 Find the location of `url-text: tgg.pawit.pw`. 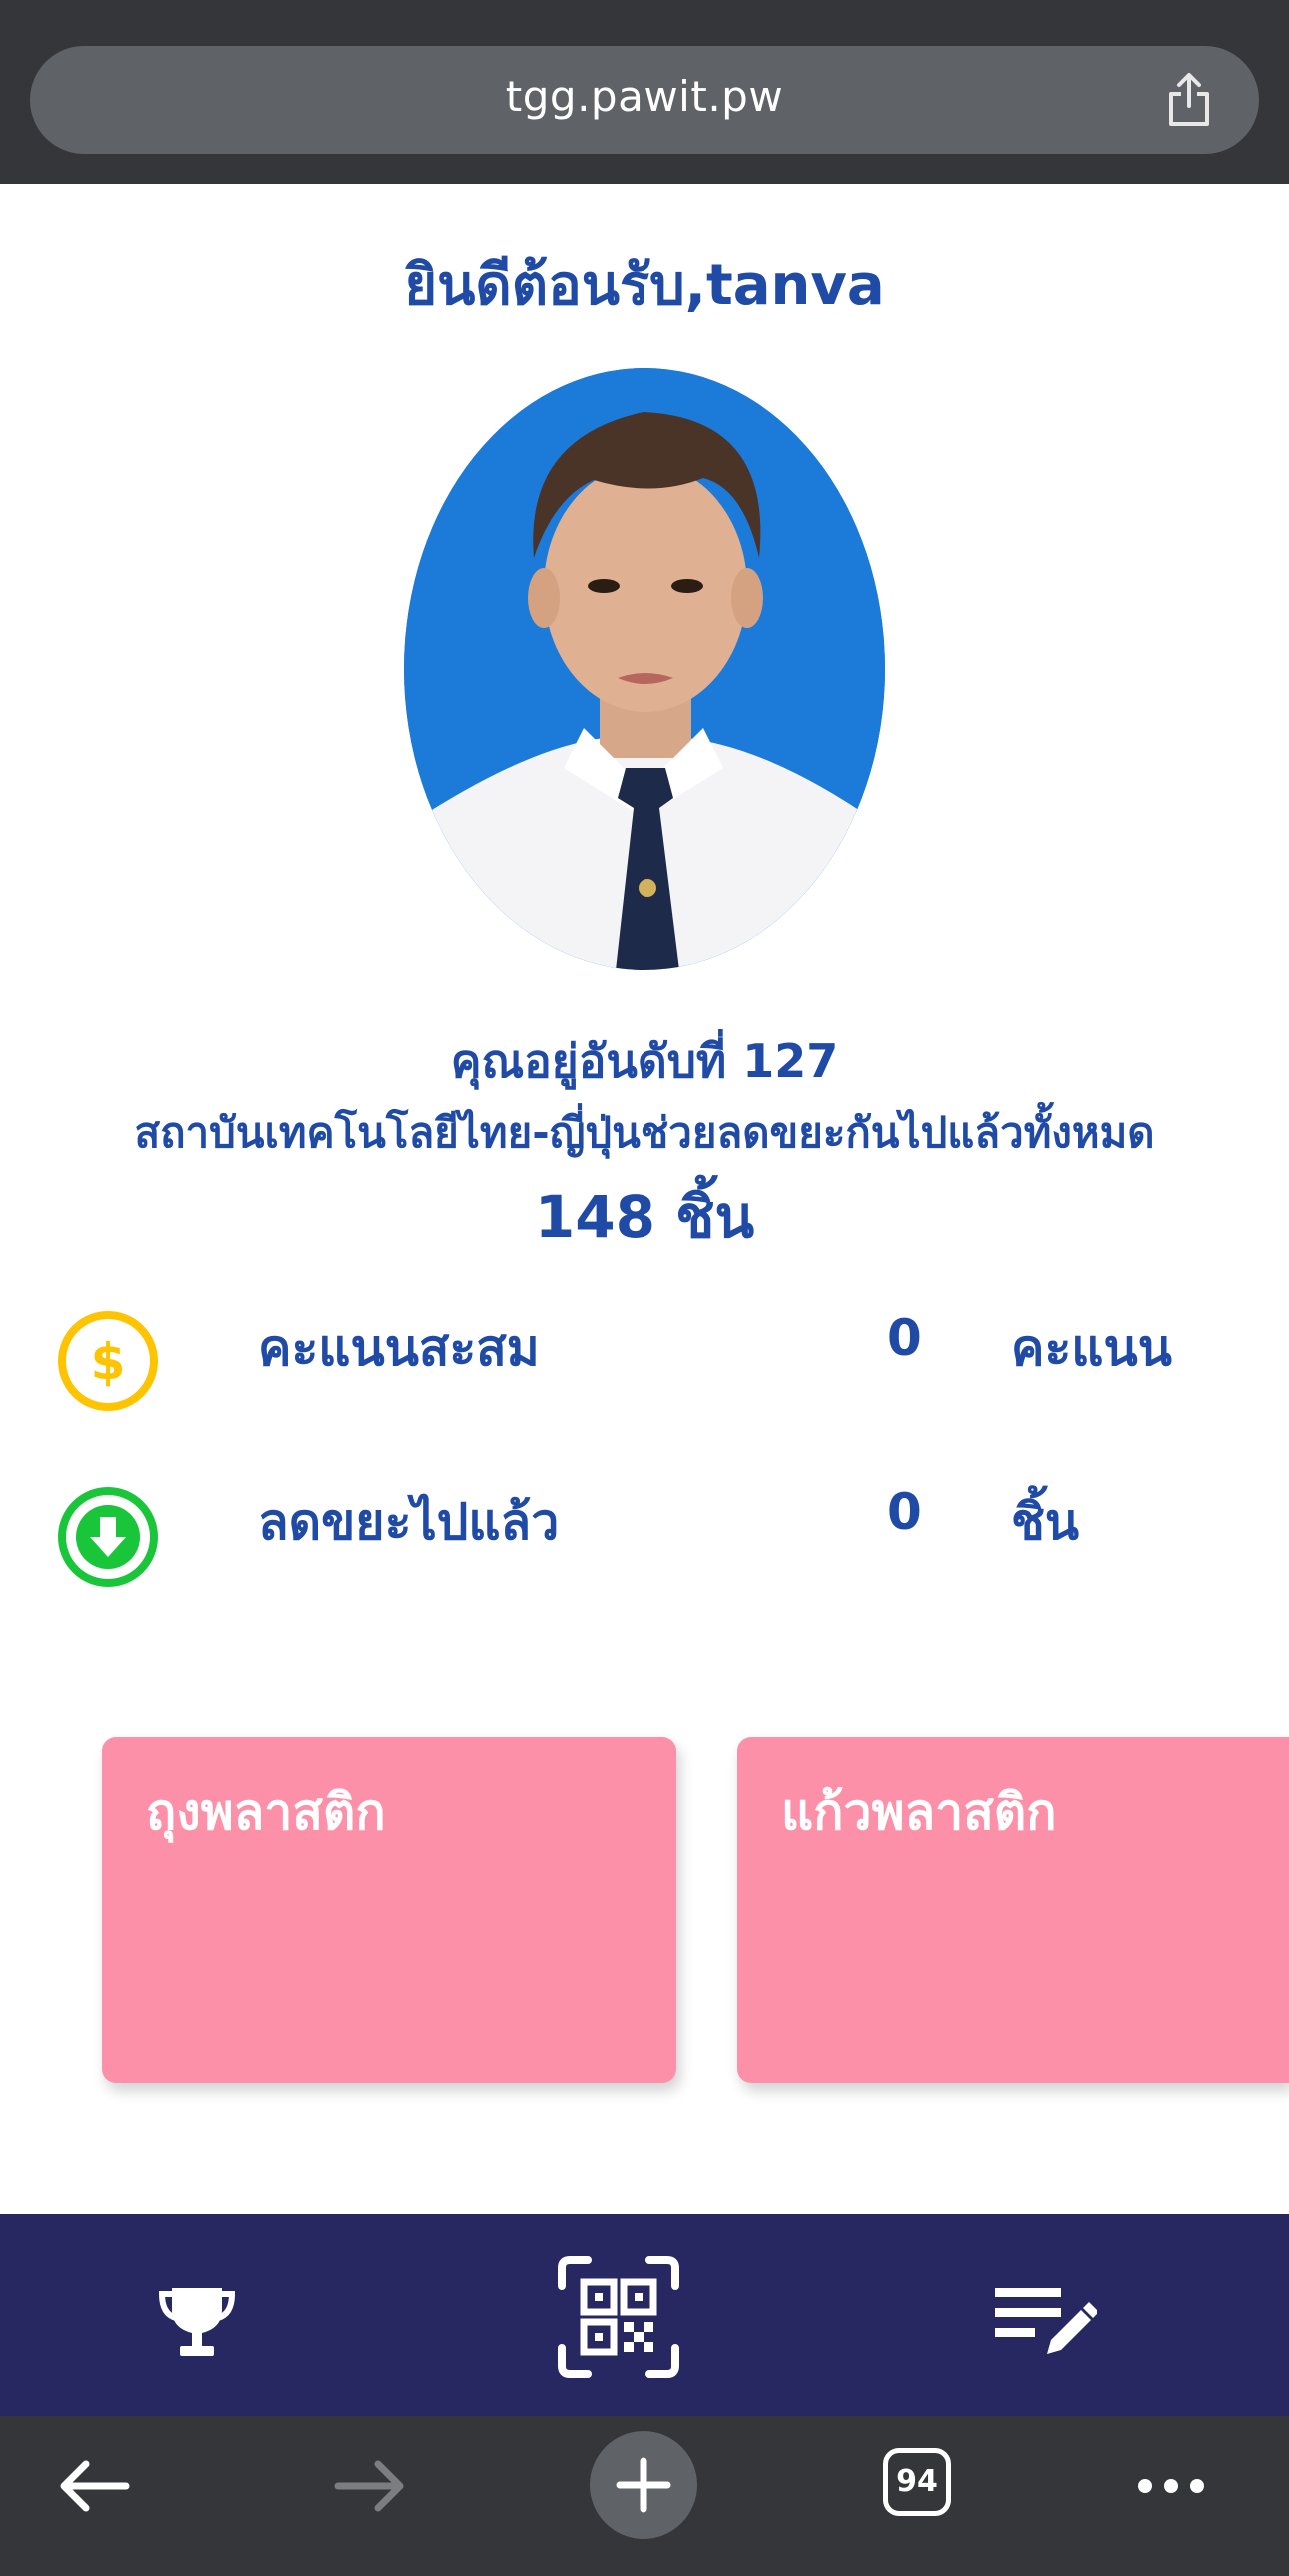

url-text: tgg.pawit.pw is located at coordinates (644, 97).